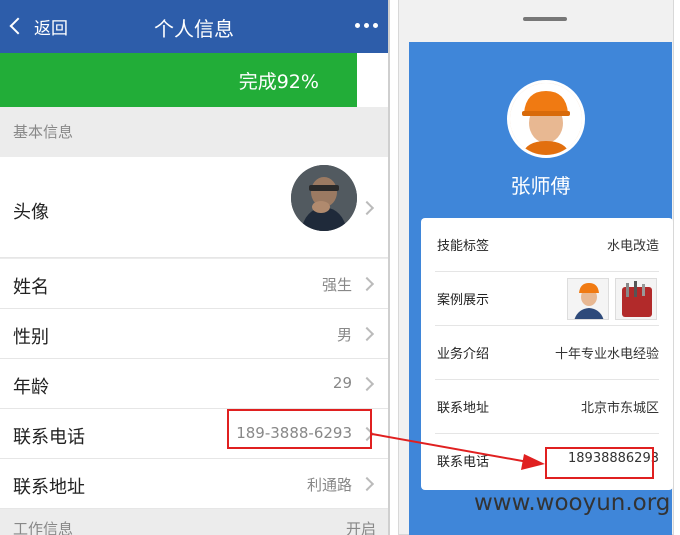 Image resolution: width=680 pixels, height=535 pixels. What do you see at coordinates (31, 287) in the screenshot?
I see `row-name-label: 姓名` at bounding box center [31, 287].